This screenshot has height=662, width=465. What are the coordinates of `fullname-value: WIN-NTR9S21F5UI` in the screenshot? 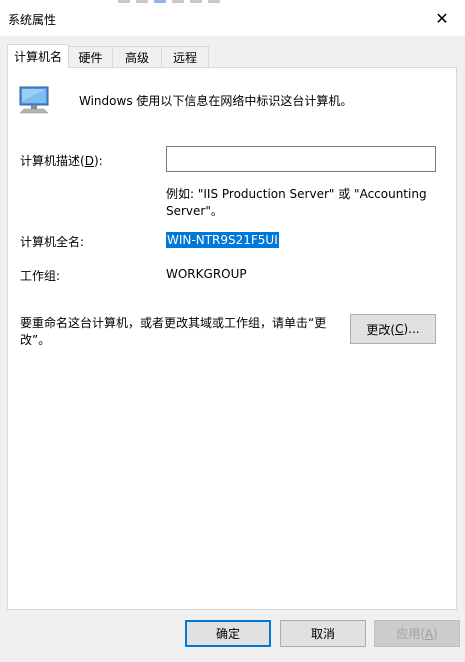 It's located at (222, 240).